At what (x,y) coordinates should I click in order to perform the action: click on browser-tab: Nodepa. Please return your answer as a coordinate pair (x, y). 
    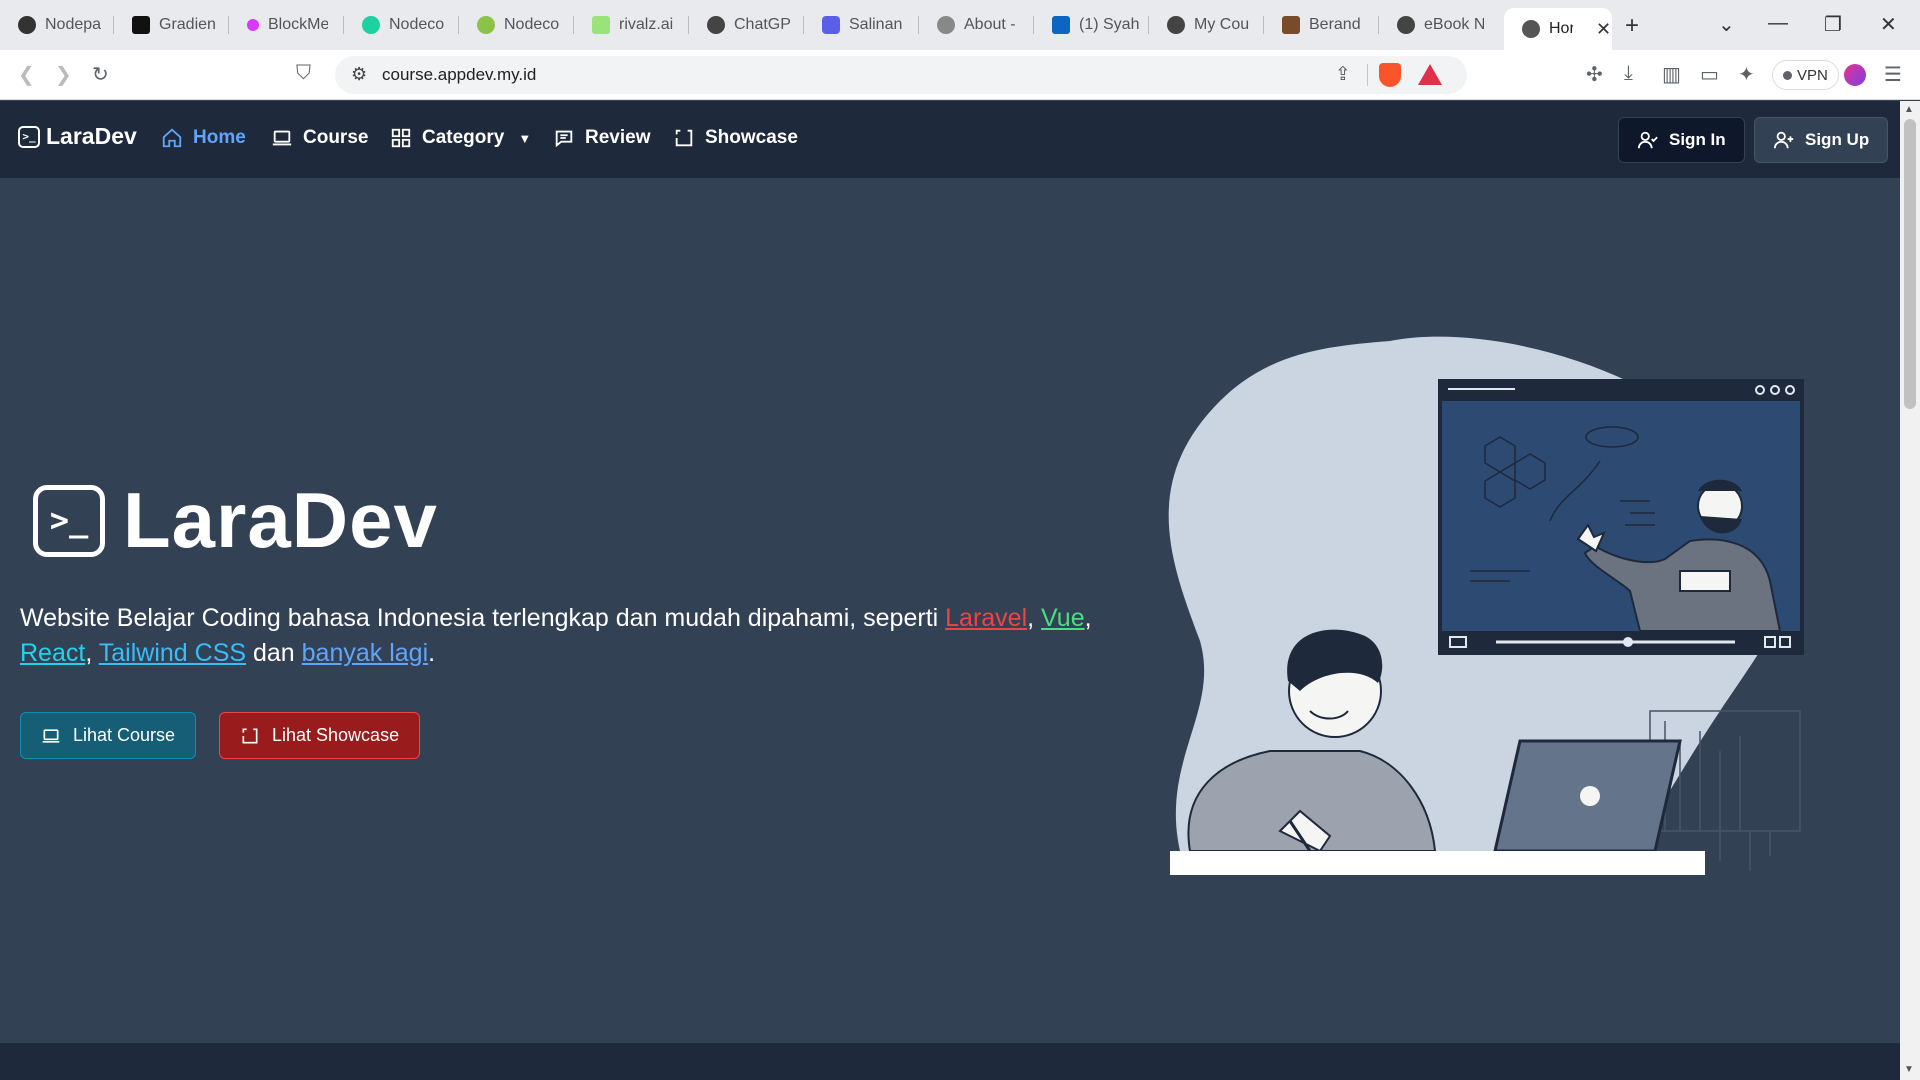
    Looking at the image, I should click on (57, 25).